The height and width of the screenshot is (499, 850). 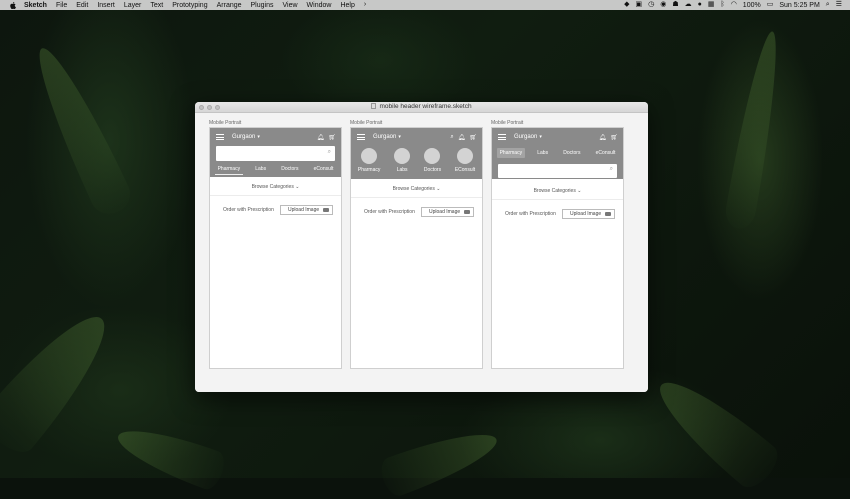 I want to click on menu-clock: Sun 5:25 PM, so click(x=799, y=5).